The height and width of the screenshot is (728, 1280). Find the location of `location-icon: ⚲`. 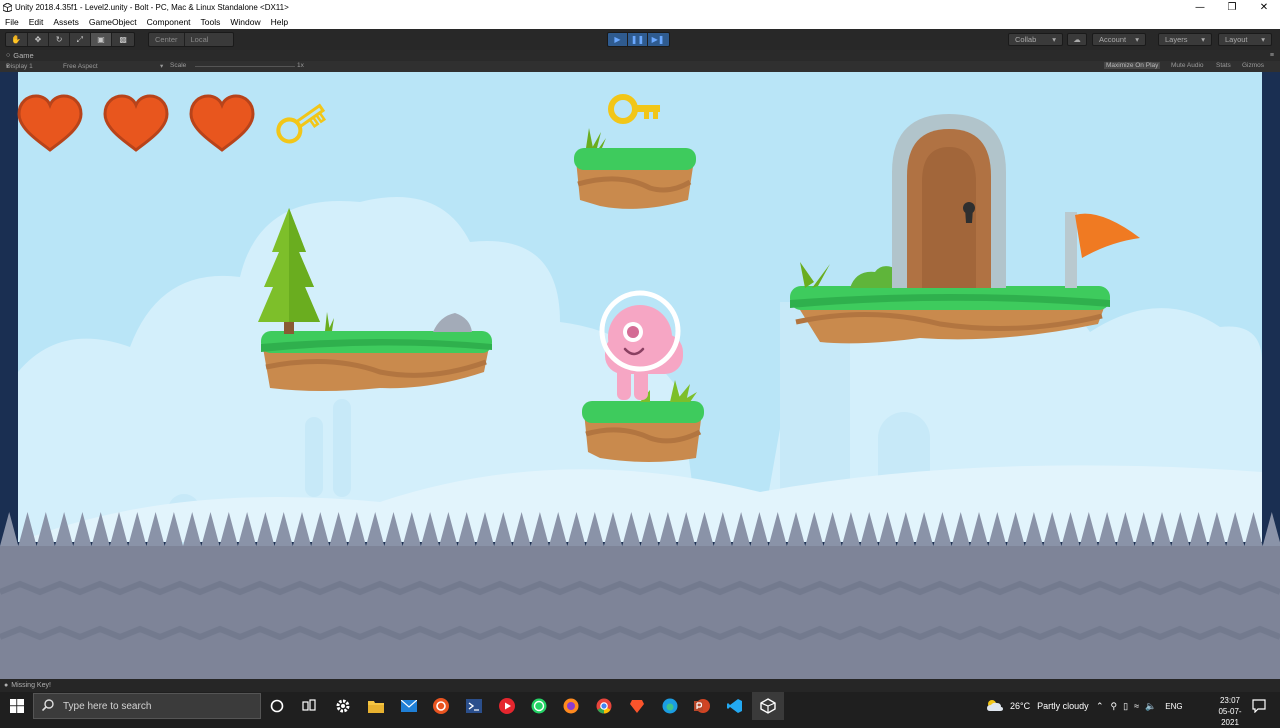

location-icon: ⚲ is located at coordinates (1114, 706).